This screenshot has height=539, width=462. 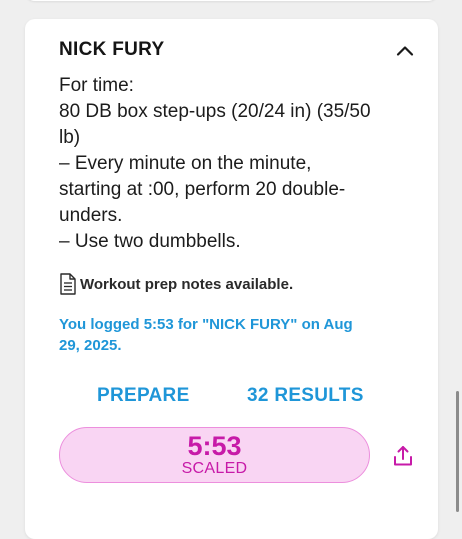 I want to click on previous-card-edge, so click(x=231, y=0).